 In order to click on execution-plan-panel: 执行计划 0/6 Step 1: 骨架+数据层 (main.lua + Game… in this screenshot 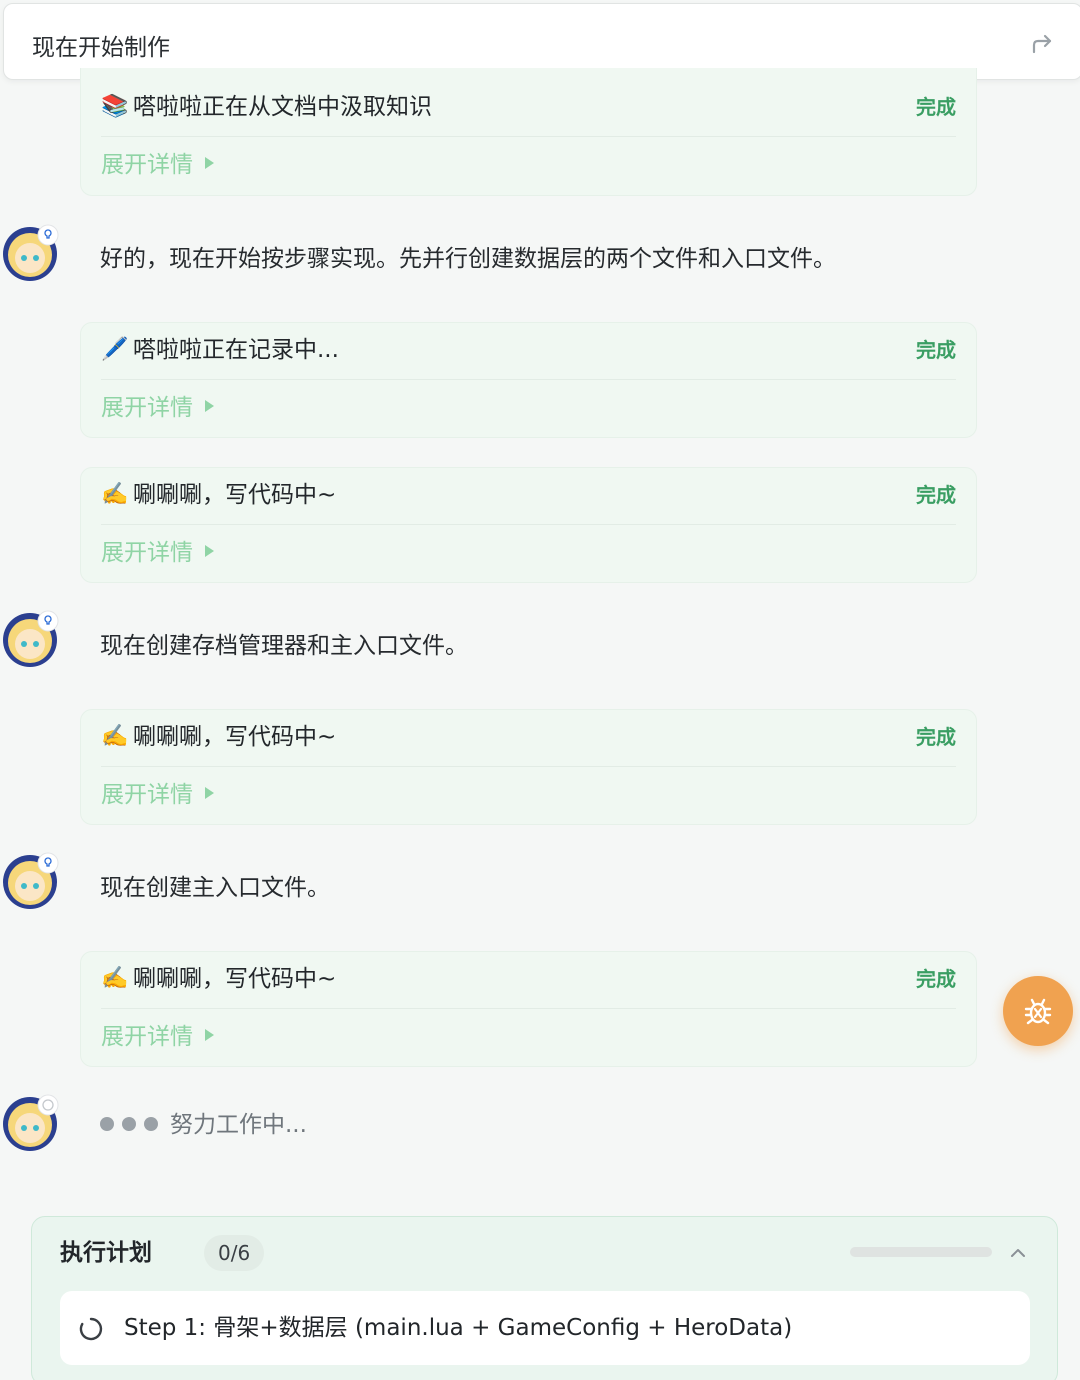, I will do `click(544, 1298)`.